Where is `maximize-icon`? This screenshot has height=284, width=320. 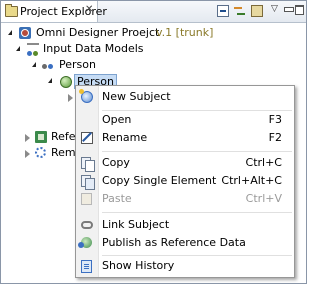
maximize-icon is located at coordinates (299, 10).